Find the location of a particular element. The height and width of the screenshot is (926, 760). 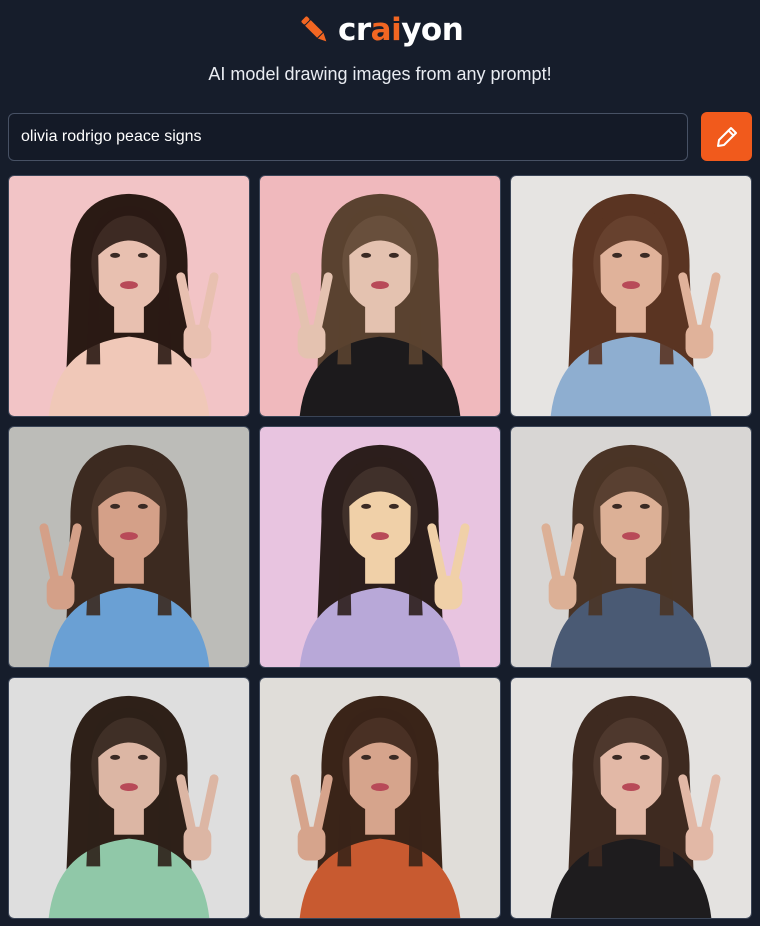

craiyon-logo: craiyon is located at coordinates (381, 30).